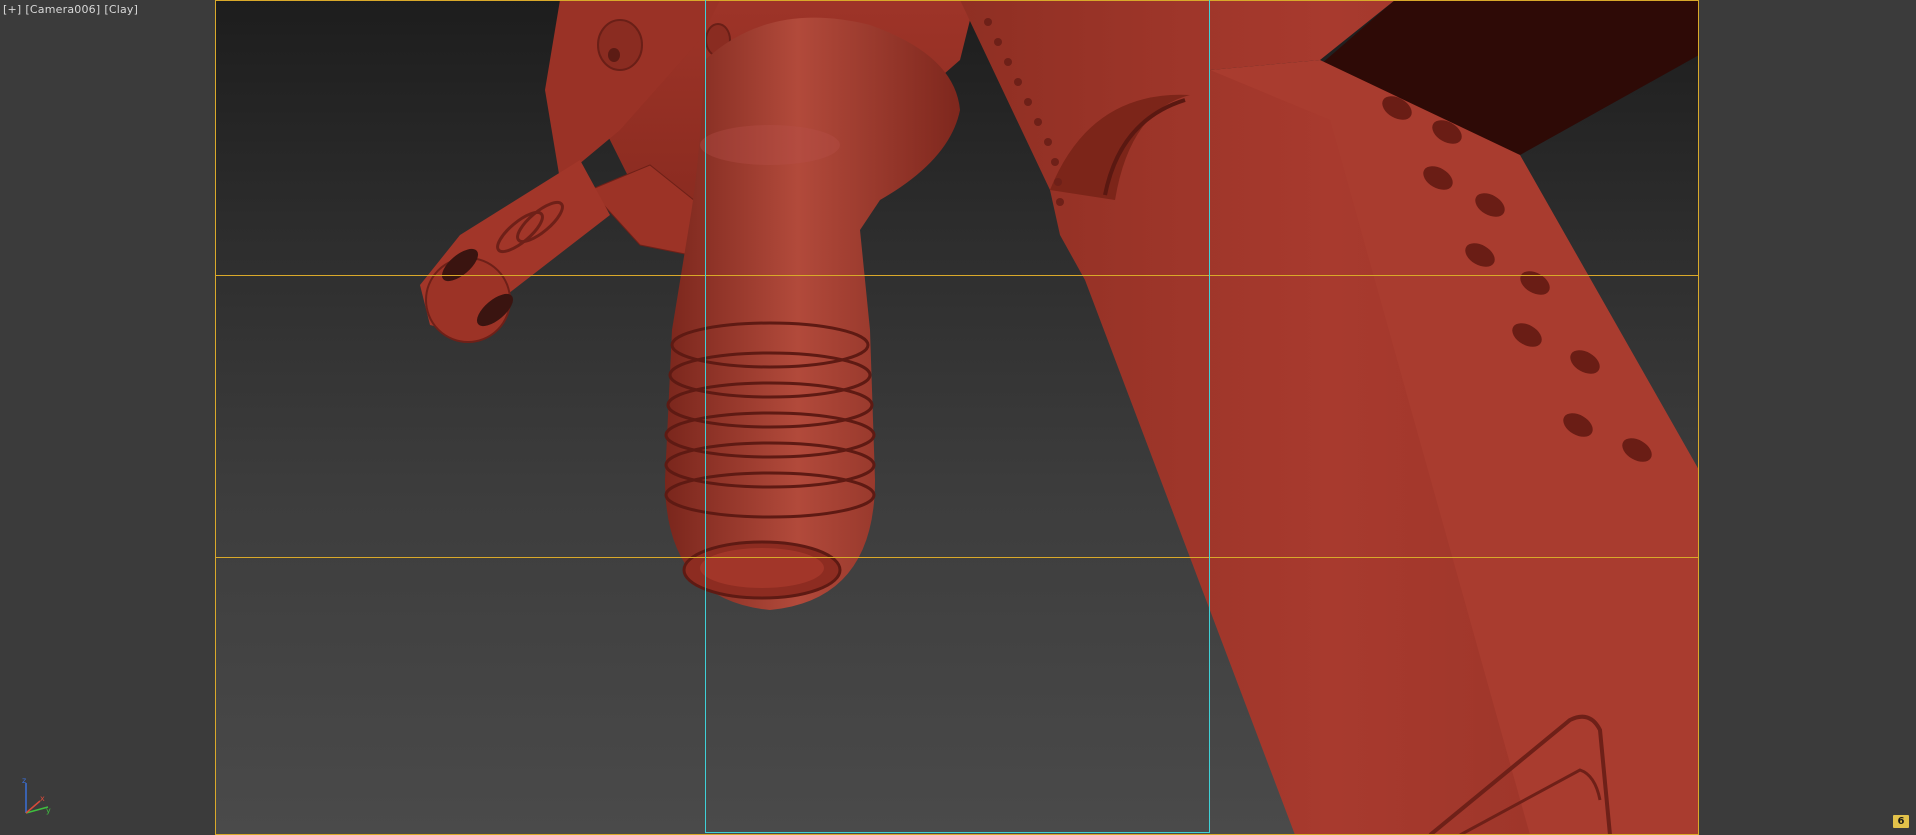 This screenshot has height=835, width=1916. What do you see at coordinates (36, 795) in the screenshot?
I see `axis-gizmo-icon: z x y` at bounding box center [36, 795].